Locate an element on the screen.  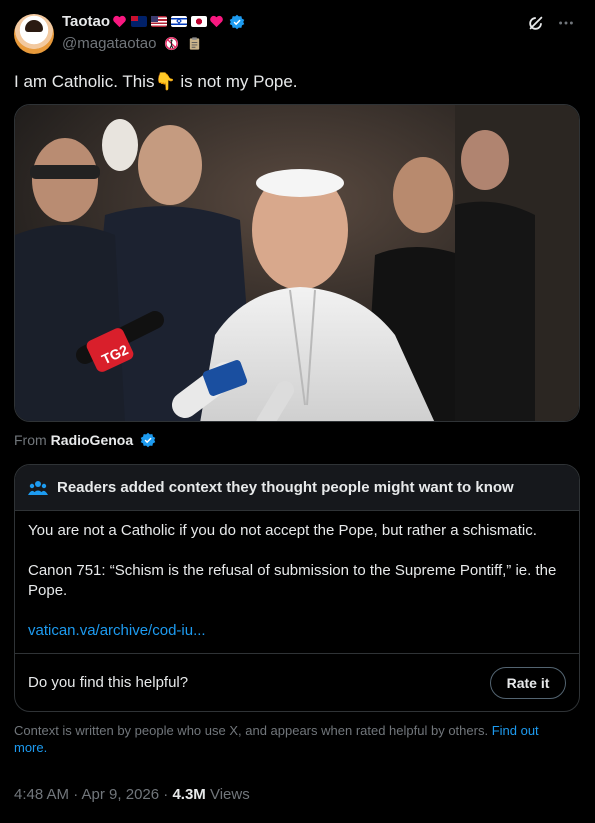
japan-flag-icon is located at coordinates (199, 21).